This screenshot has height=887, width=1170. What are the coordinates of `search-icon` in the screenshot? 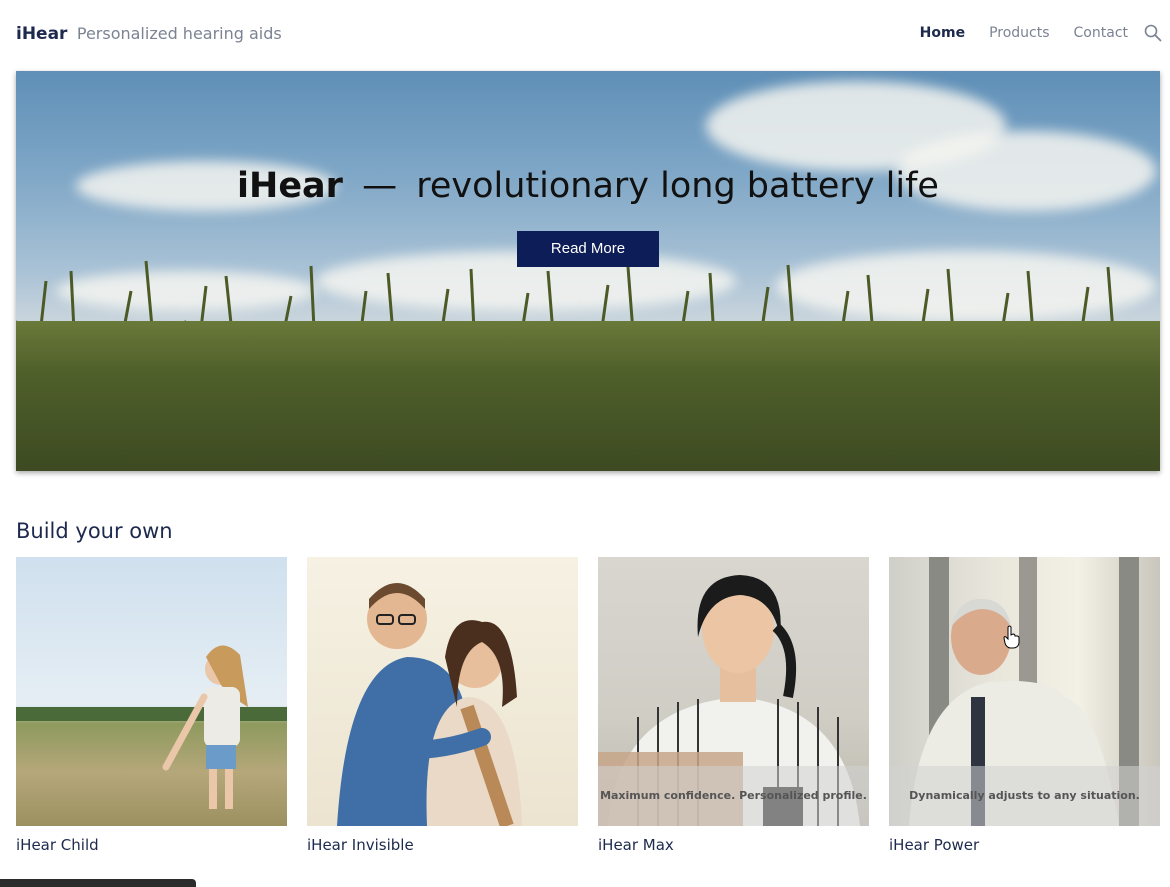 It's located at (1153, 33).